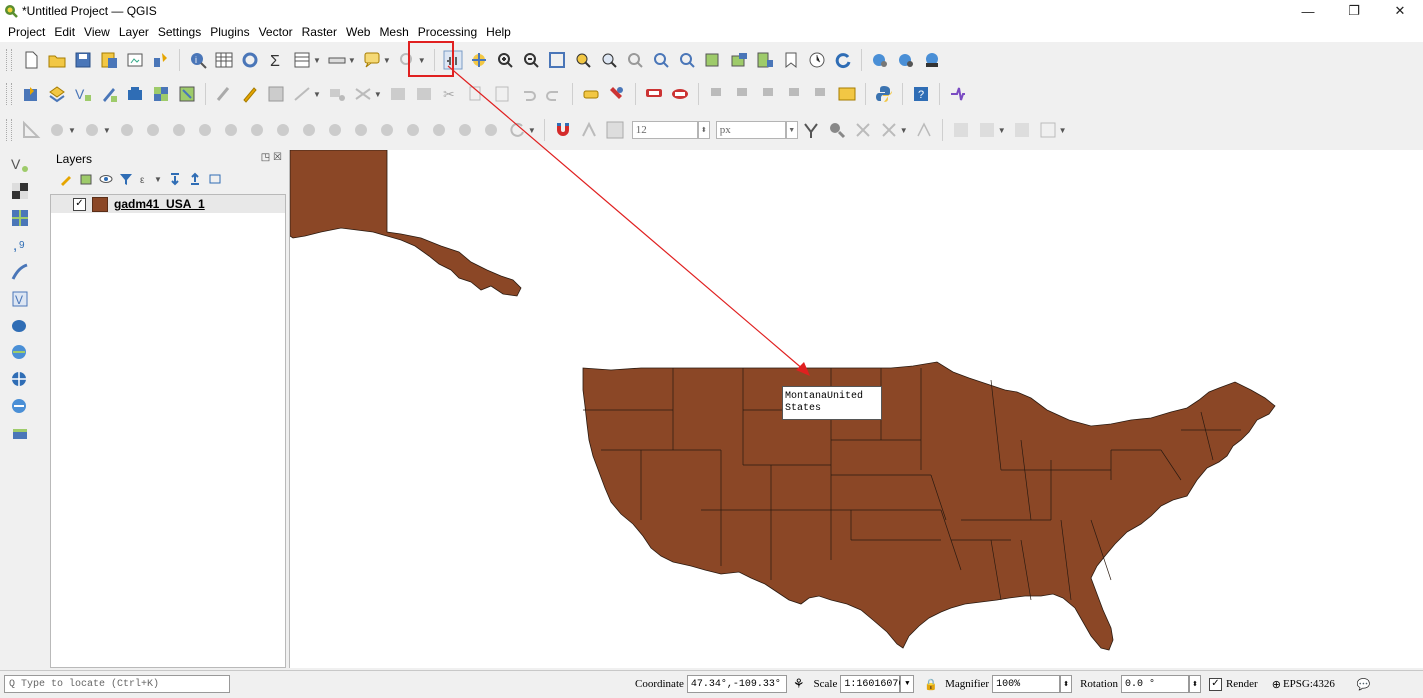  I want to click on label-tool-4-icon, so click(795, 94).